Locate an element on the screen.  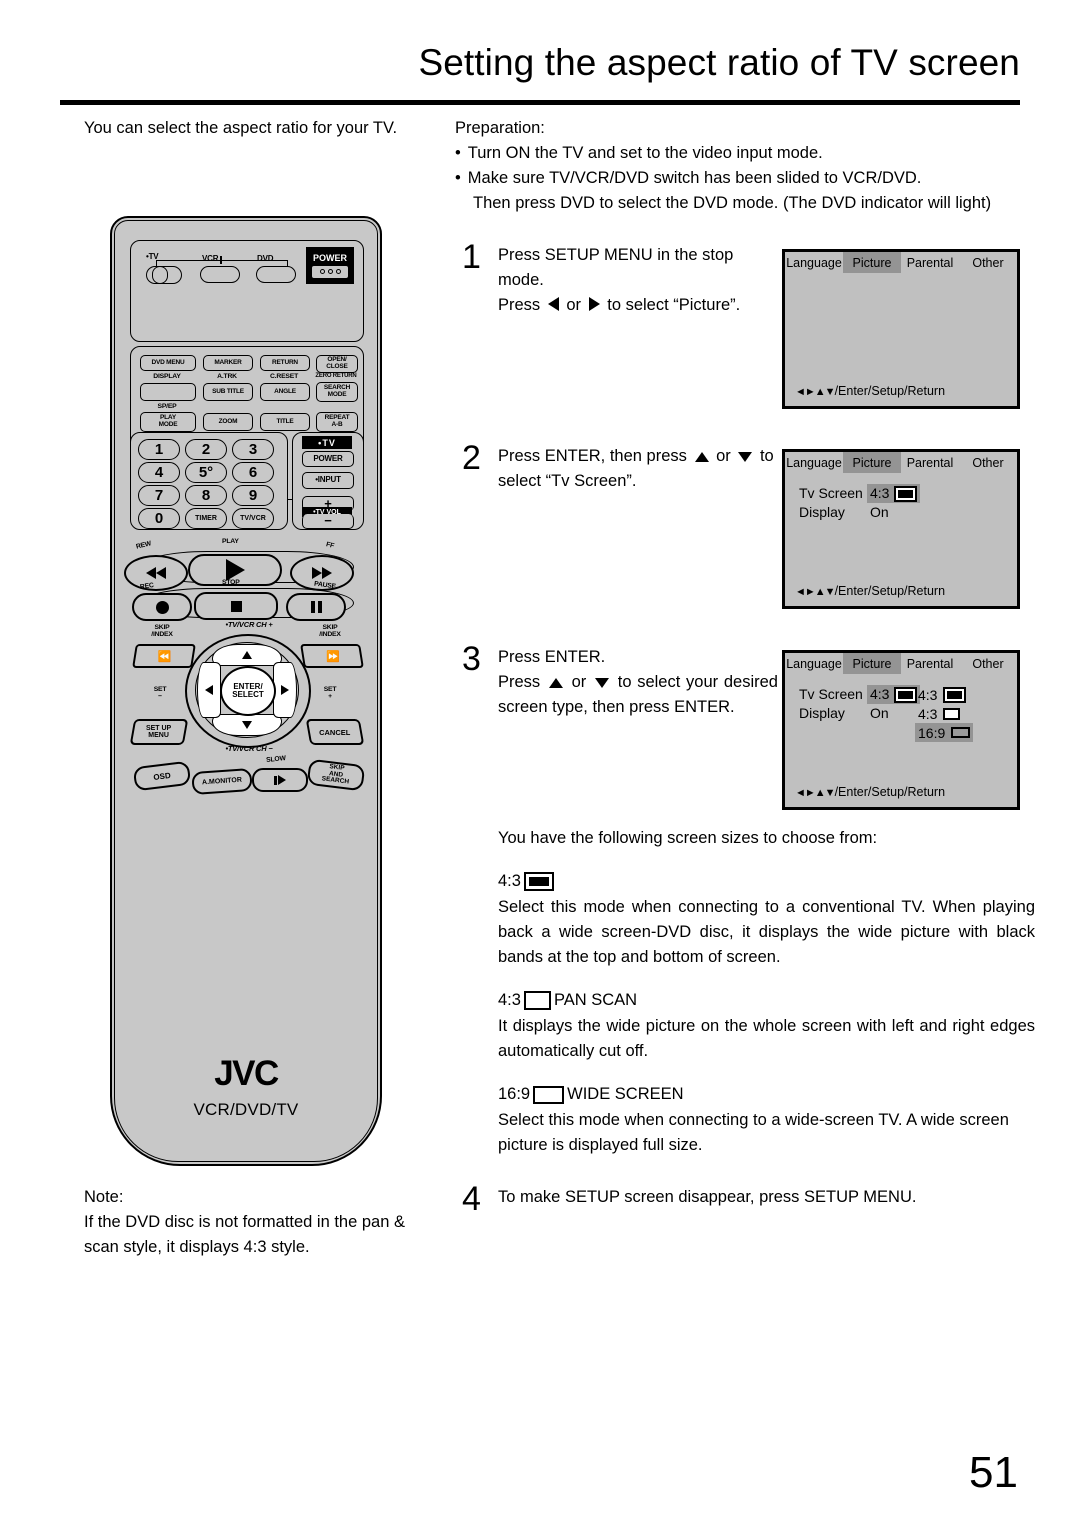
return-button: RETURN is located at coordinates (285, 363).